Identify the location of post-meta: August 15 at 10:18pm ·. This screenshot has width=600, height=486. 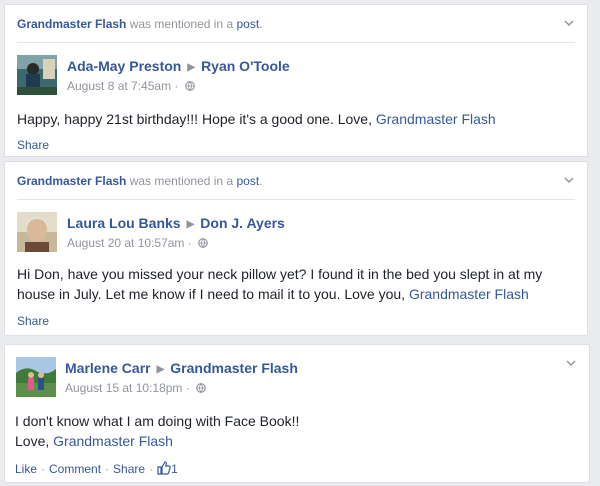
(135, 388).